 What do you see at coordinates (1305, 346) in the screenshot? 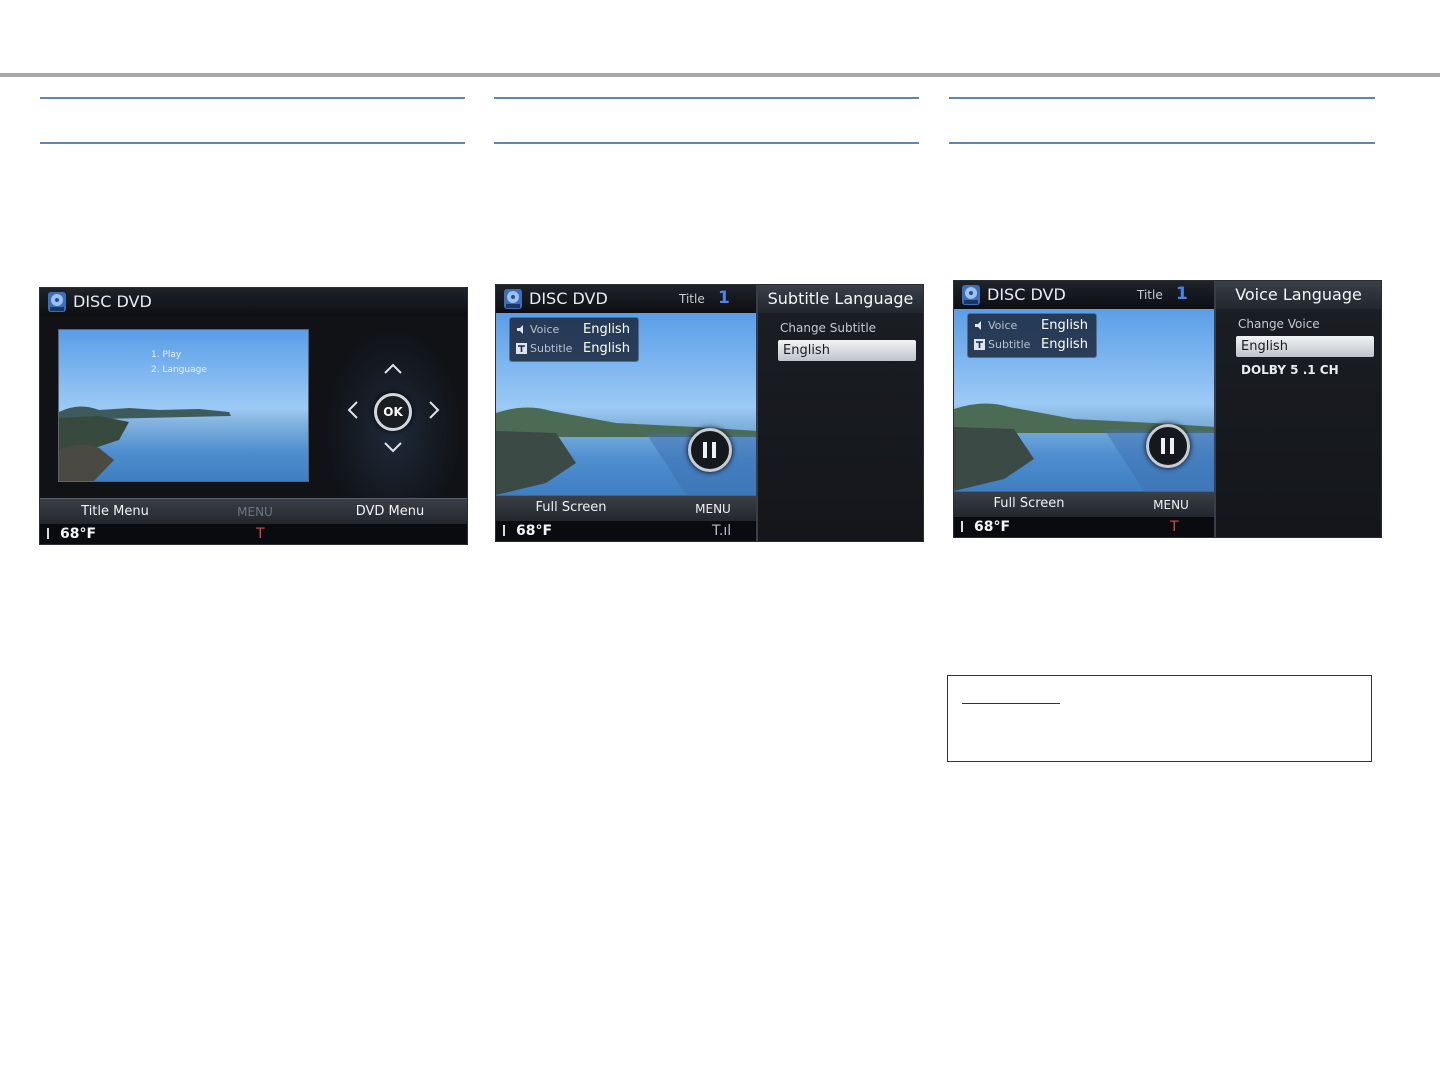
I see `voice-option-english: English` at bounding box center [1305, 346].